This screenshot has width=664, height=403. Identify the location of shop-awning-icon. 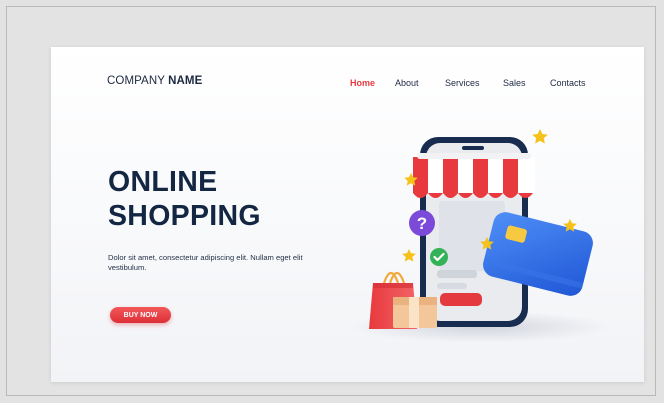
(474, 175).